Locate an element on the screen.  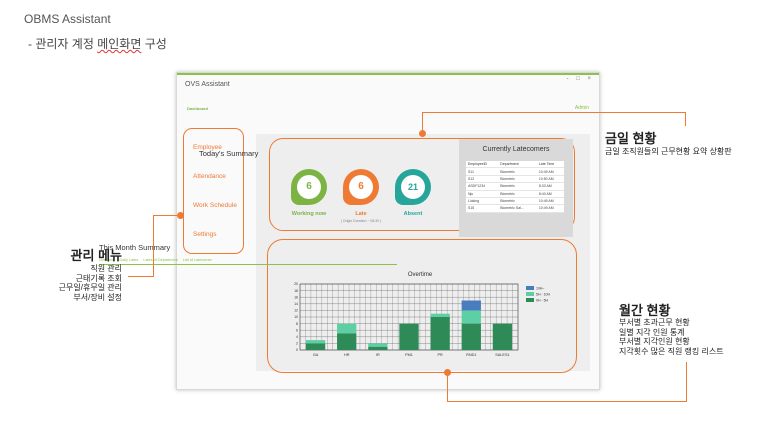
tab-dashboard: Dashboard is located at coordinates (197, 108).